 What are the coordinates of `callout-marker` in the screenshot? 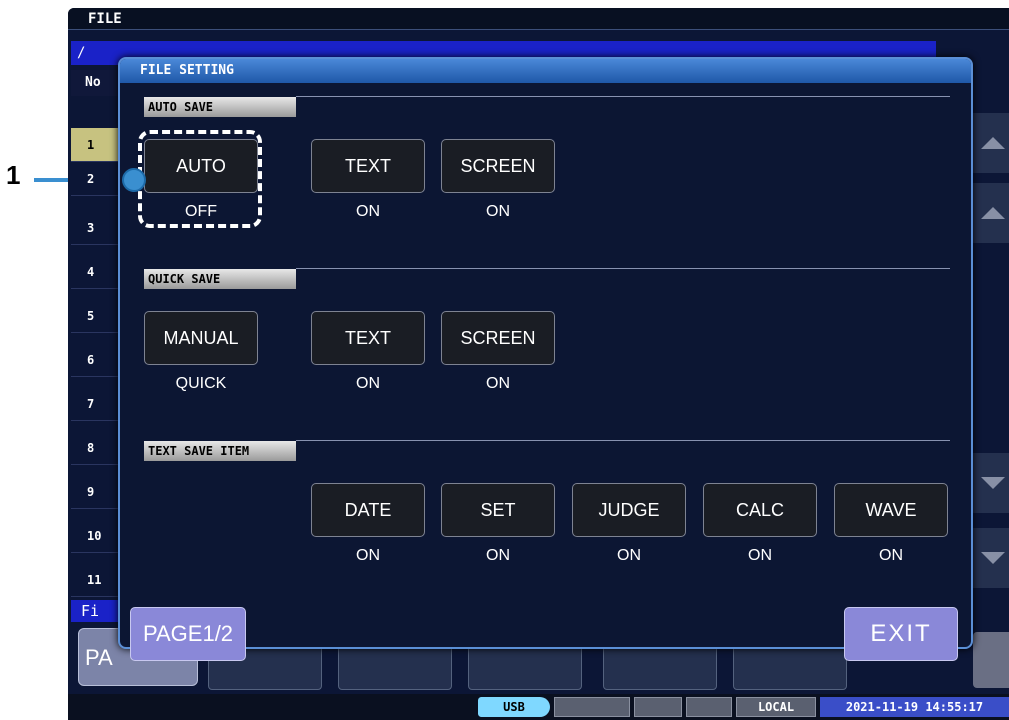 It's located at (134, 180).